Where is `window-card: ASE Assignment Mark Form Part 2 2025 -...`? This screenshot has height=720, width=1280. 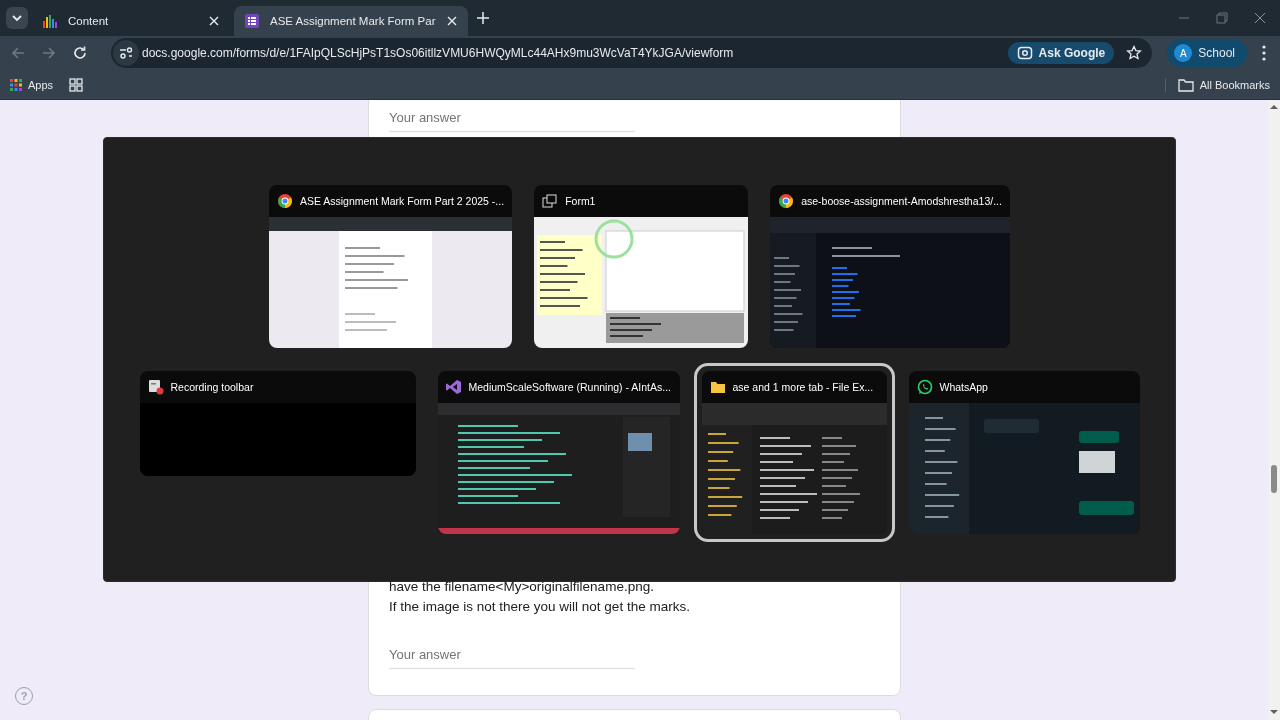 window-card: ASE Assignment Mark Form Part 2 2025 -... is located at coordinates (390, 266).